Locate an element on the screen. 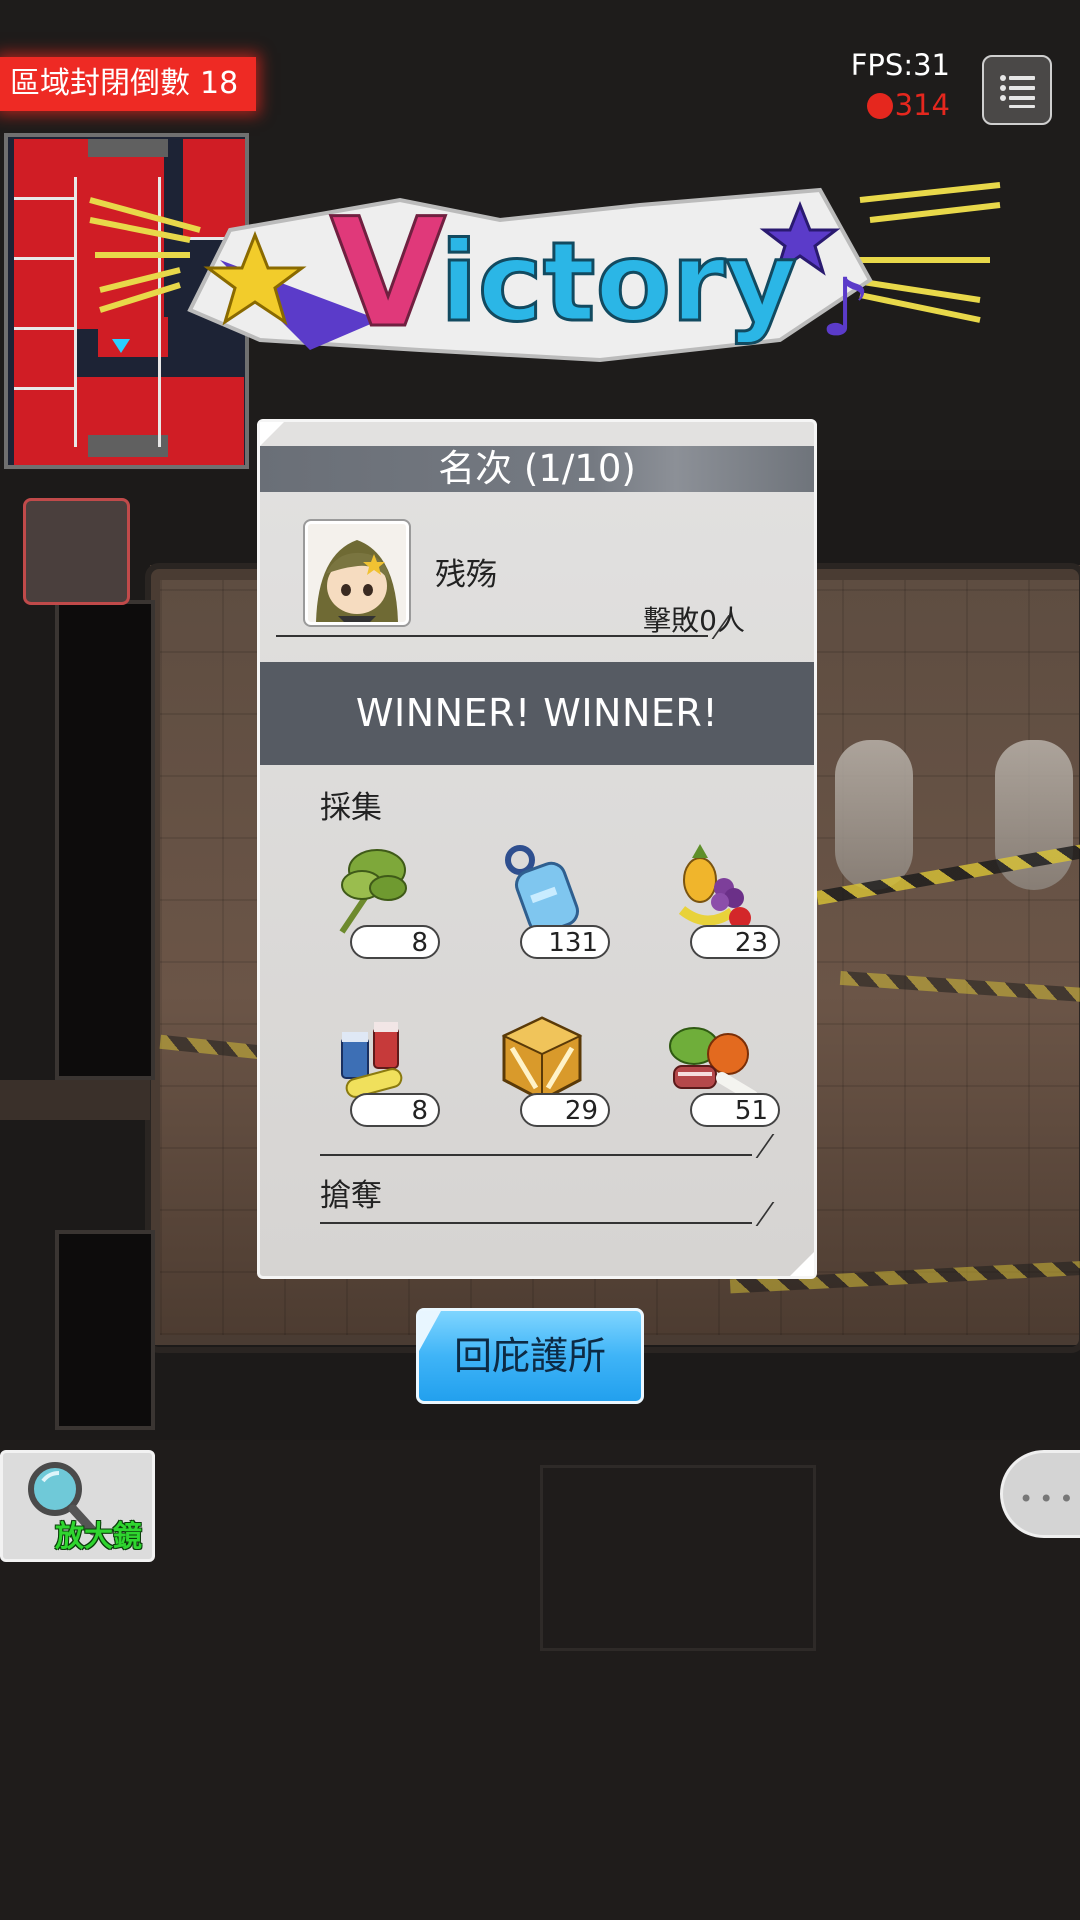 This screenshot has width=1080, height=1920. victory-letter-v: V is located at coordinates (388, 274).